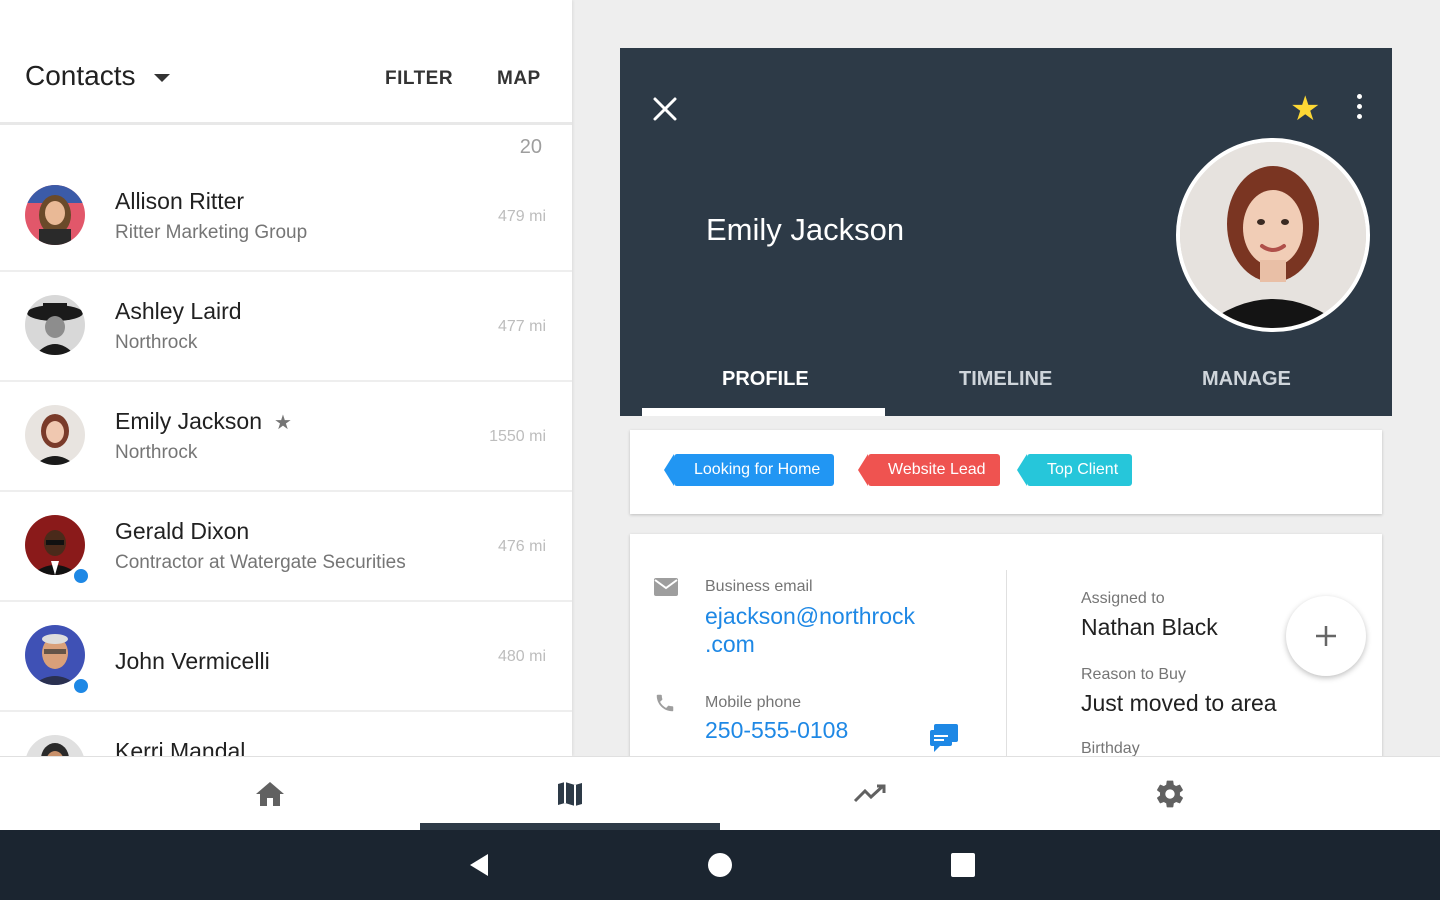 This screenshot has width=1440, height=900. What do you see at coordinates (286, 62) in the screenshot?
I see `contacts-header: Contacts FILTER MAP` at bounding box center [286, 62].